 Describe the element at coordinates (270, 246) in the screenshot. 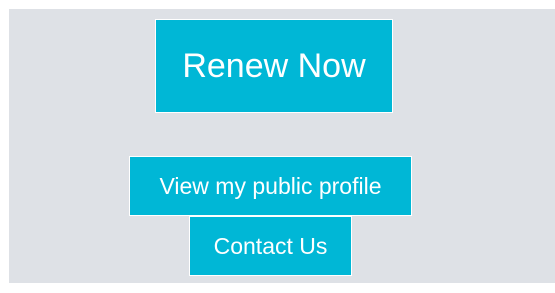

I see `contact-us-button: Contact Us` at that location.